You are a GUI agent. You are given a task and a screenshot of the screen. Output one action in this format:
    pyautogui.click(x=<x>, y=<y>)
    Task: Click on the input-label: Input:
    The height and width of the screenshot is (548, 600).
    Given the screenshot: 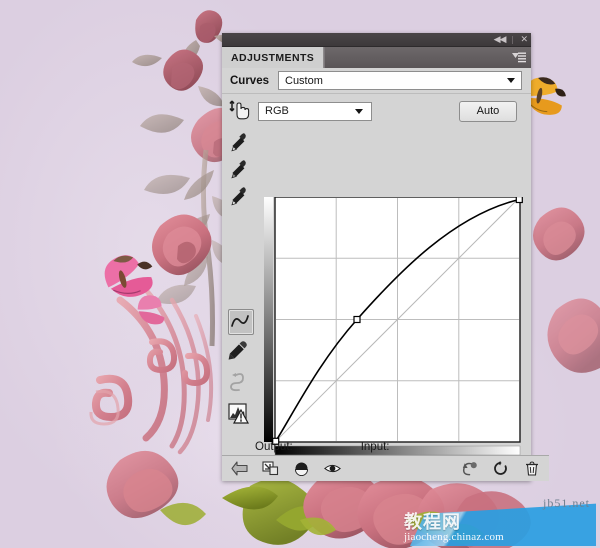 What is the action you would take?
    pyautogui.click(x=375, y=447)
    